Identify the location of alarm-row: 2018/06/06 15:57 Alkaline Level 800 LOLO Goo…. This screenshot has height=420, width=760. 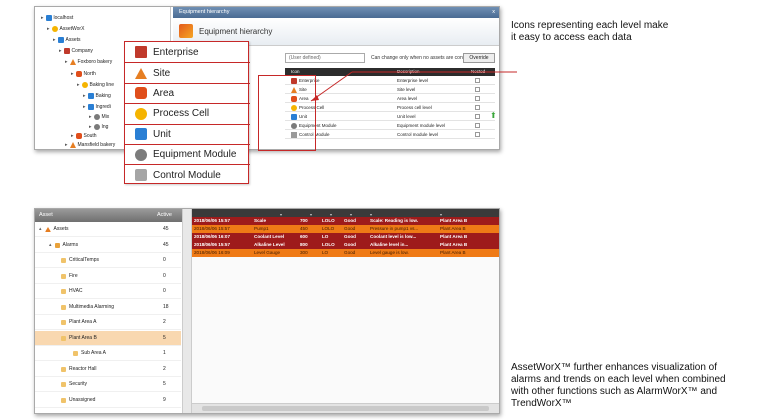
(345, 245).